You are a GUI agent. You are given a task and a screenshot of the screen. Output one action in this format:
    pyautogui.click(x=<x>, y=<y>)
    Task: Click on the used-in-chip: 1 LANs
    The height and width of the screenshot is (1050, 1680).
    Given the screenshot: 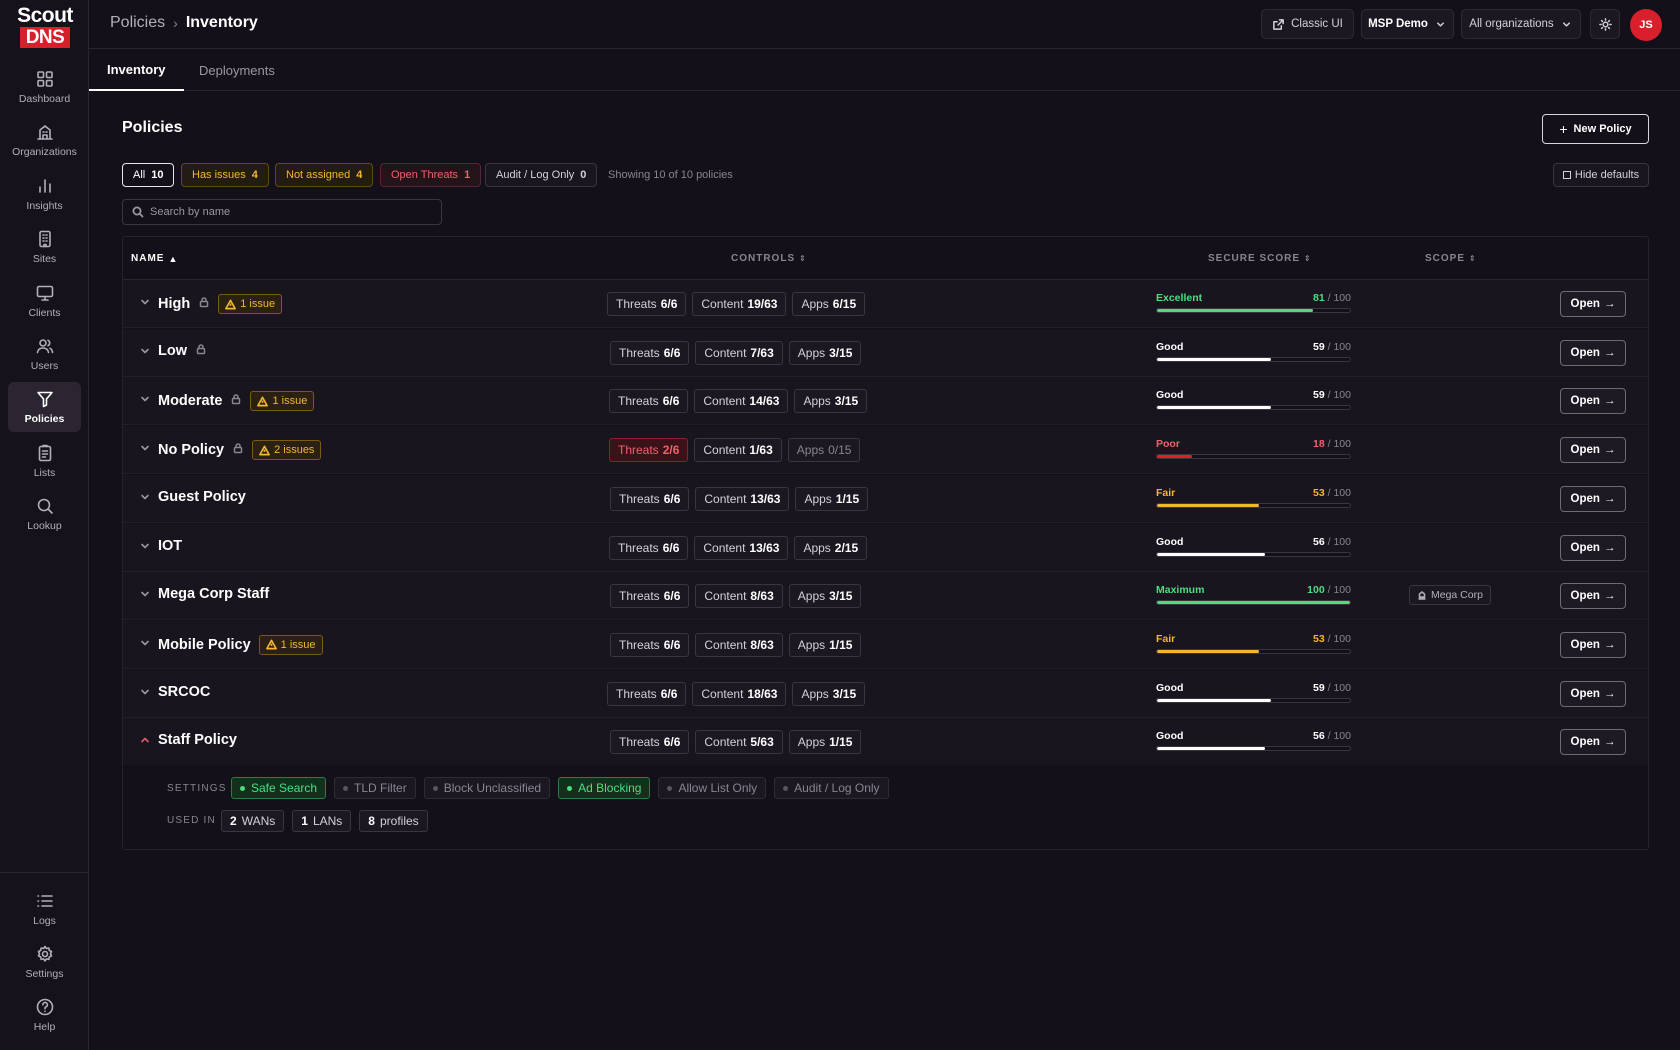 What is the action you would take?
    pyautogui.click(x=322, y=821)
    